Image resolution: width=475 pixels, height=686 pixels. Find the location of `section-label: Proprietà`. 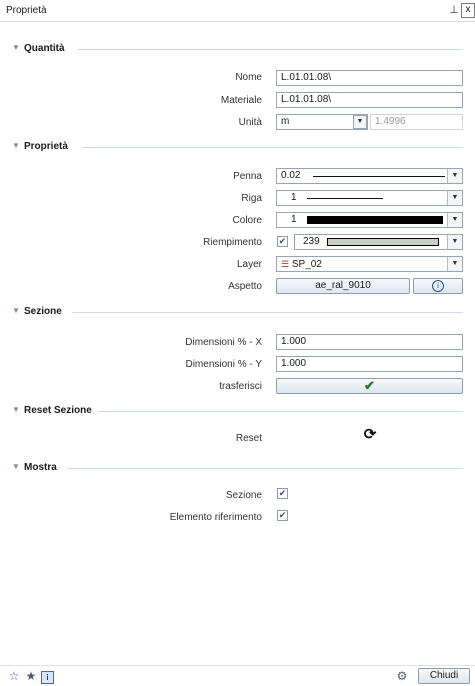

section-label: Proprietà is located at coordinates (46, 146).